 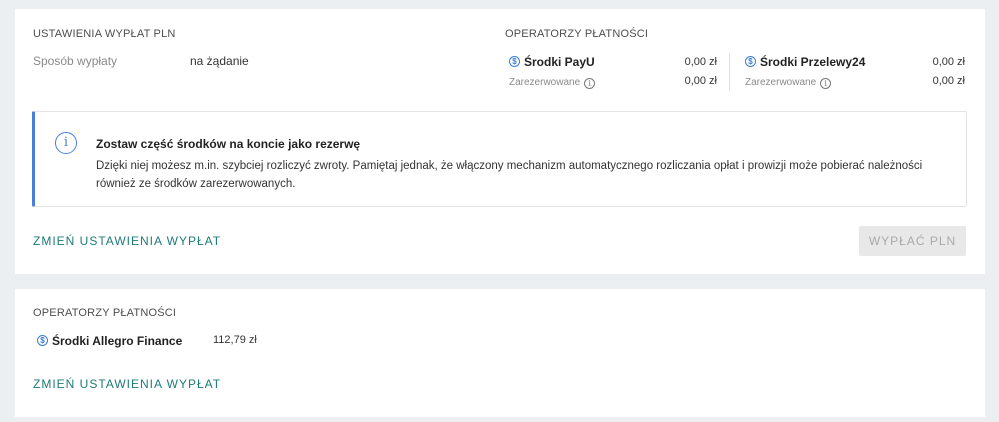 I want to click on operators-divider, so click(x=729, y=72).